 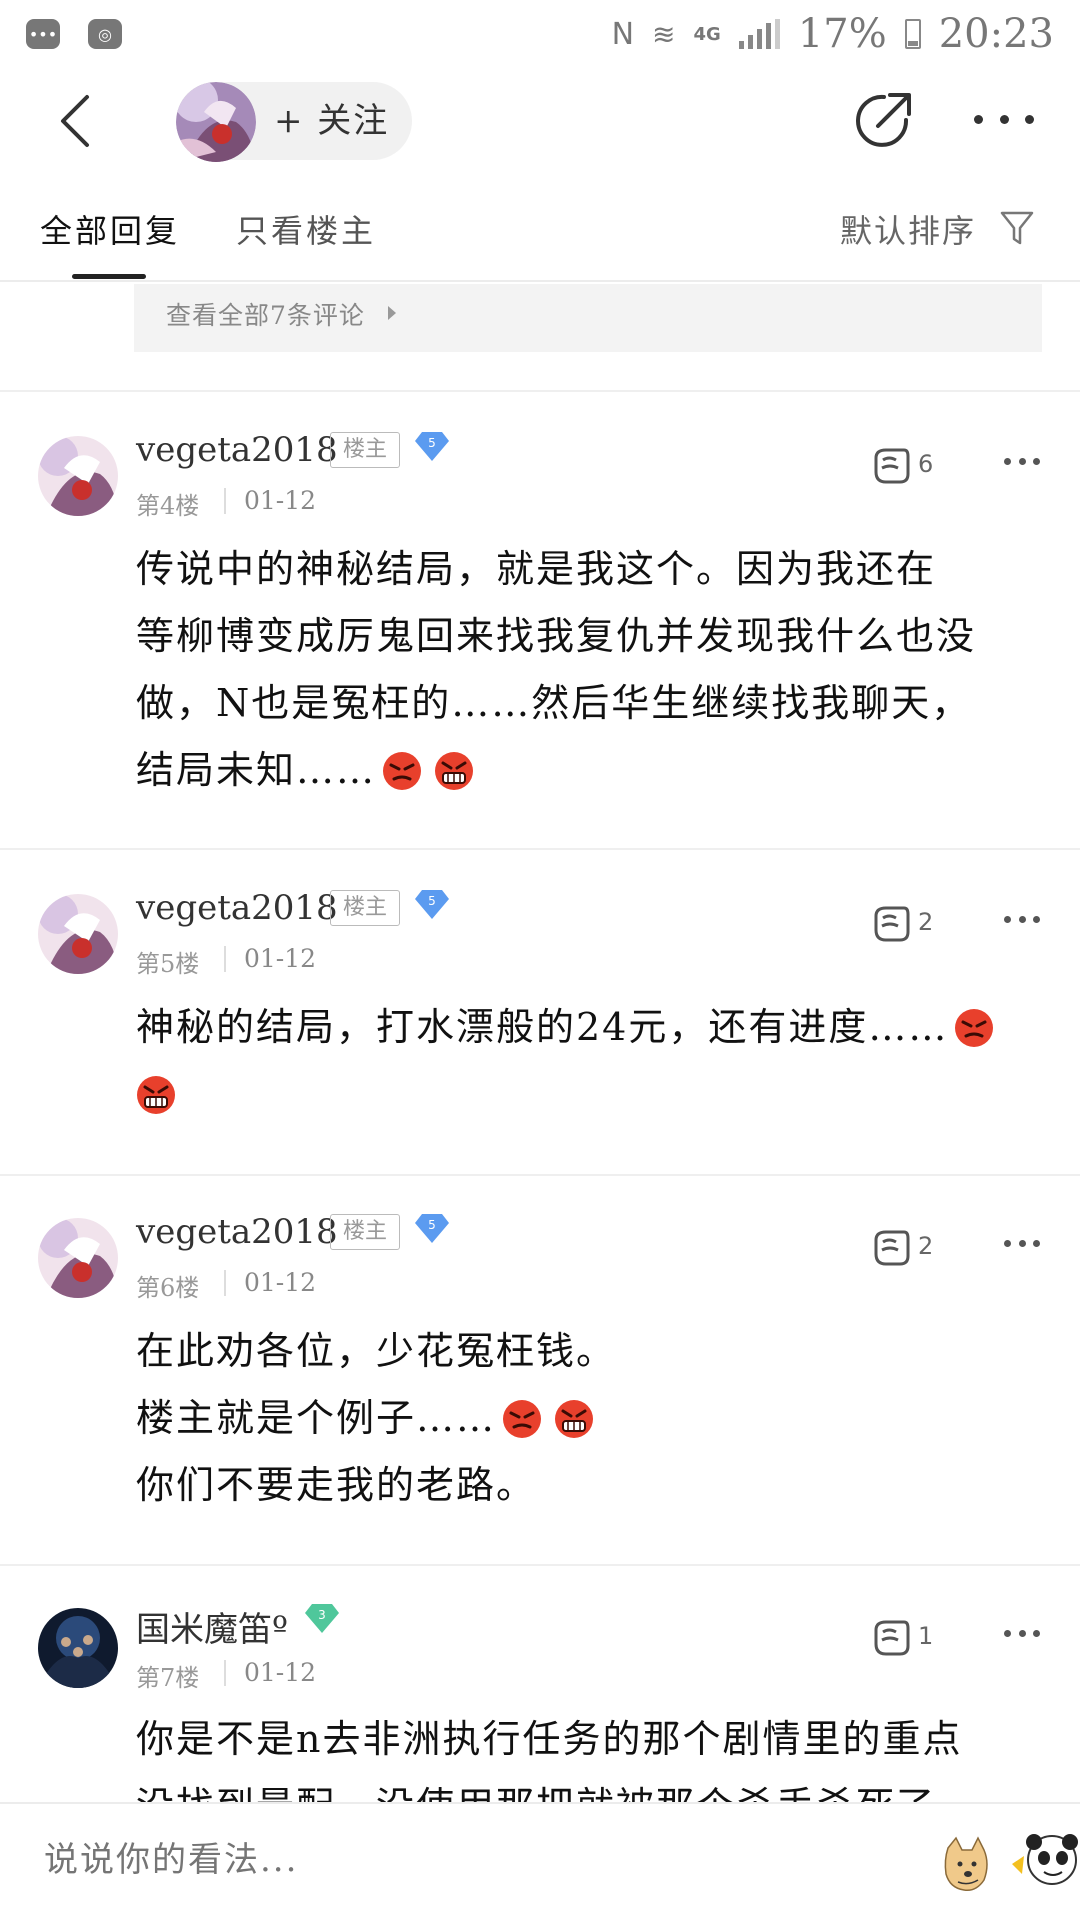 I want to click on reply-bar, so click(x=540, y=1861).